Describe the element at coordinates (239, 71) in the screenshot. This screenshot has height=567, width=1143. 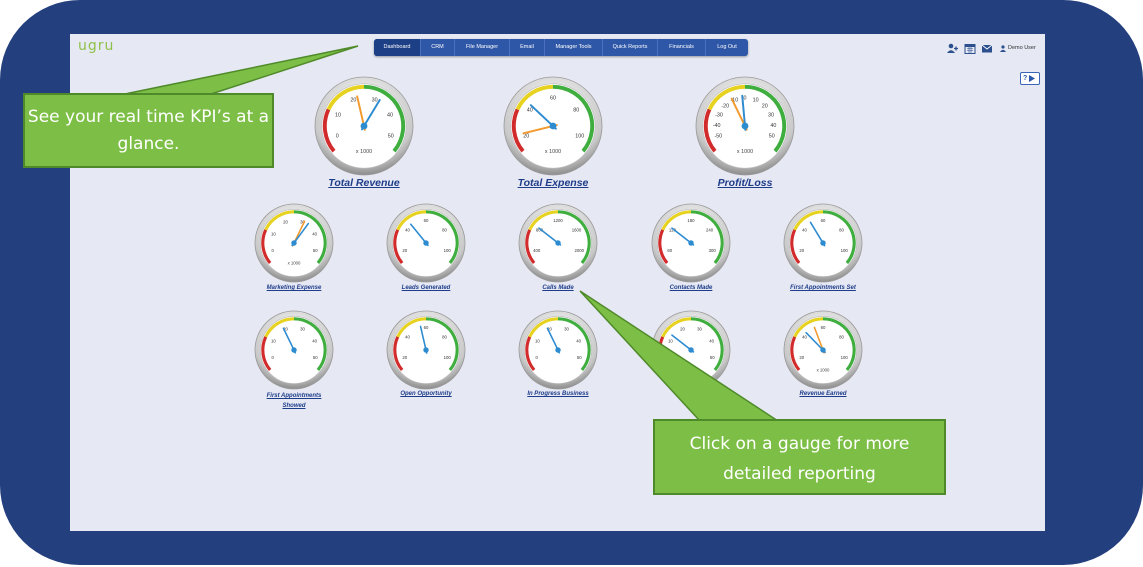
I see `kpi-callout-arrow` at that location.